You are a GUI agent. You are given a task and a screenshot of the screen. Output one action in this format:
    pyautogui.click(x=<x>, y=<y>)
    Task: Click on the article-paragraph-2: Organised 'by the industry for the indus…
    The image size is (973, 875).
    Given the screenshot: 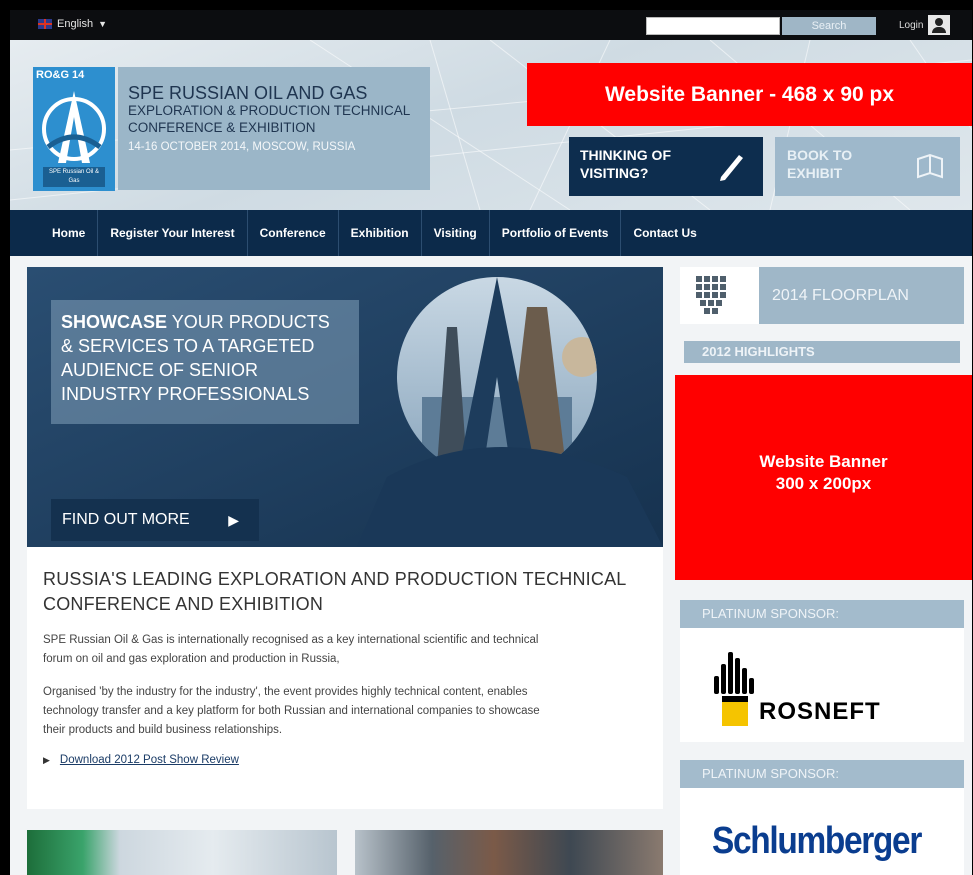 What is the action you would take?
    pyautogui.click(x=347, y=711)
    